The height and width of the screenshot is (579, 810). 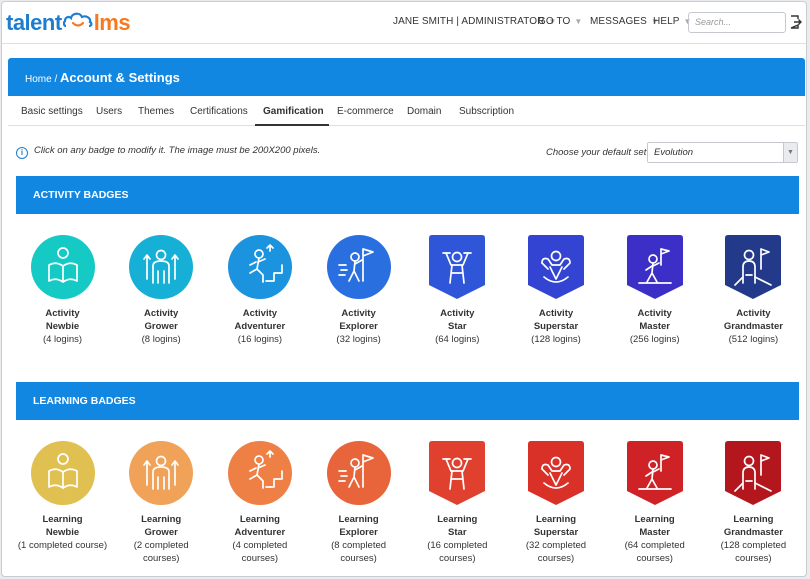 What do you see at coordinates (22, 153) in the screenshot?
I see `info-icon: i` at bounding box center [22, 153].